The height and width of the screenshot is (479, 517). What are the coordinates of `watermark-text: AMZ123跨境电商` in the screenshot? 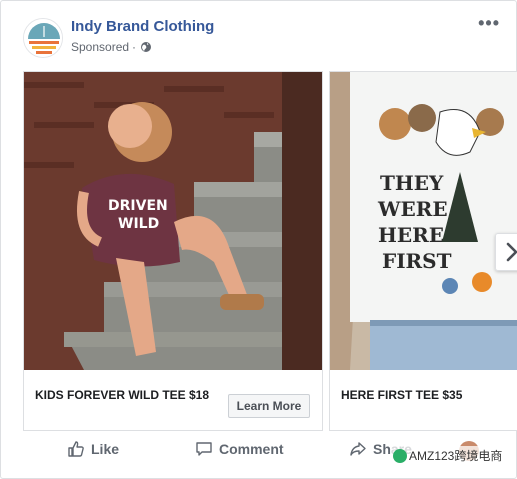 It's located at (456, 456).